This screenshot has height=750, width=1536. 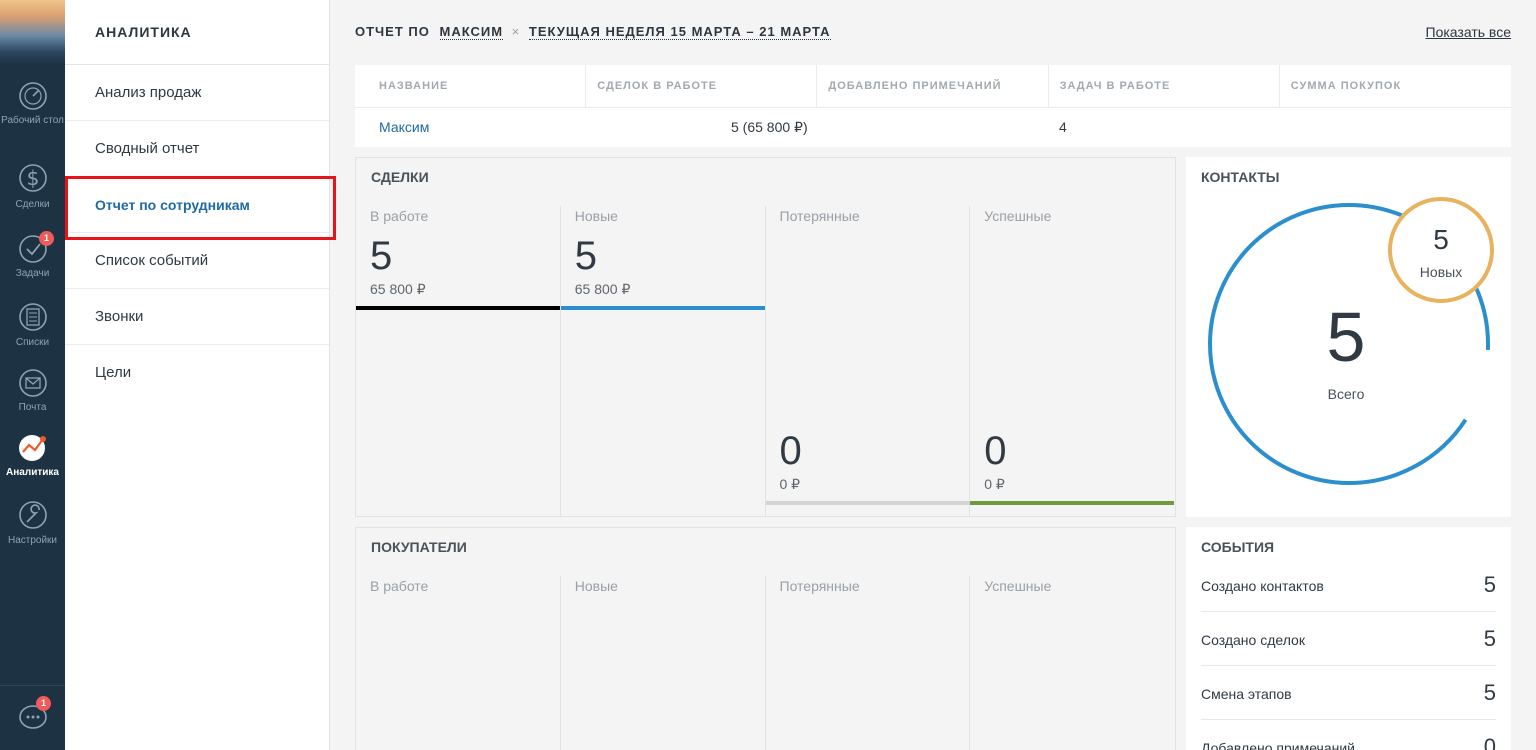 I want to click on column-header: НАЗВАНИЕ, so click(x=471, y=86).